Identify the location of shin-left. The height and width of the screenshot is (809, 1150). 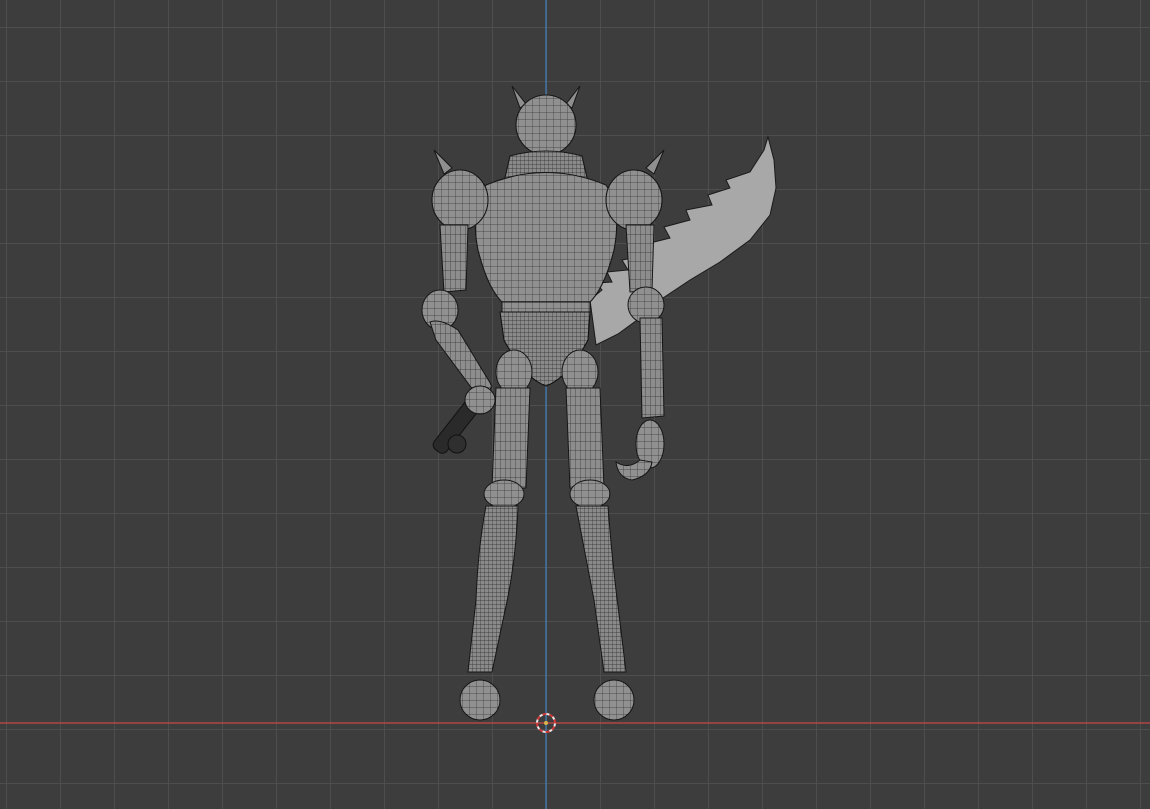
(493, 589).